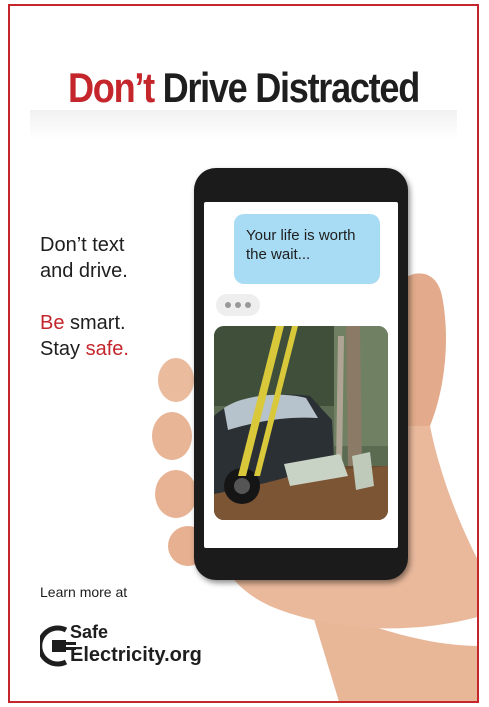  I want to click on logo-safe-text: Safe, so click(89, 632).